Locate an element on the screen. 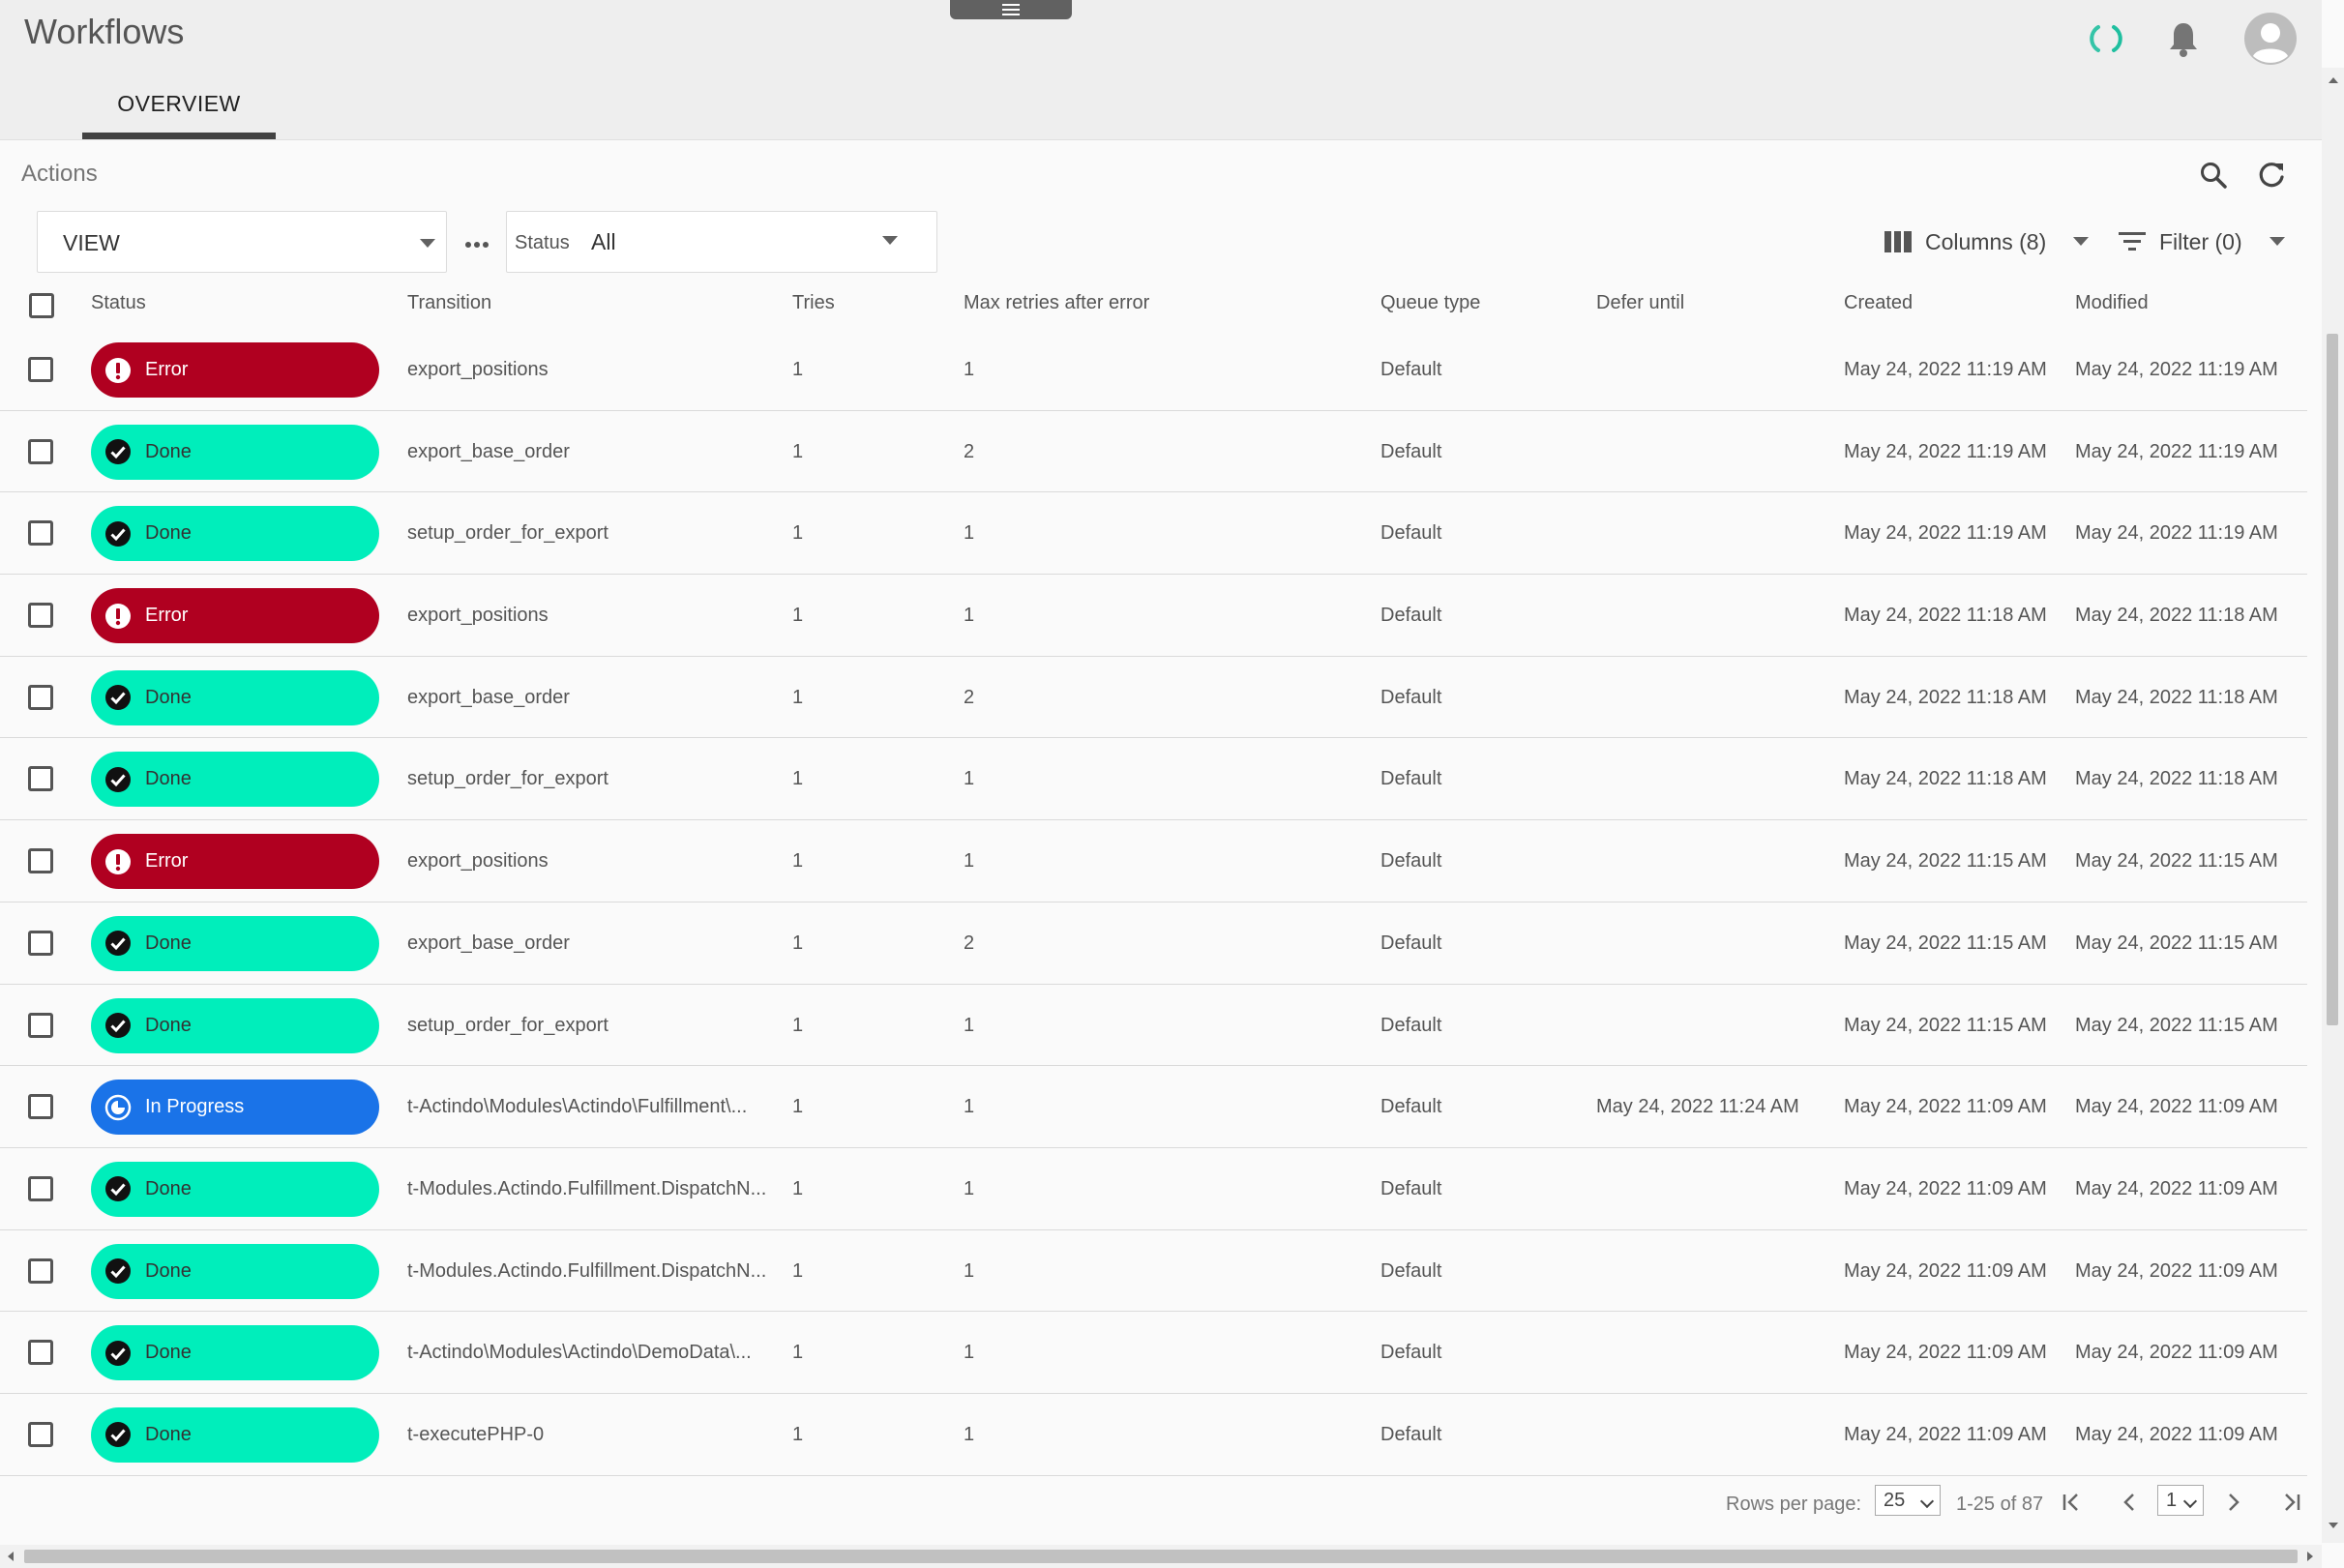 The height and width of the screenshot is (1568, 2344). notifications-button is located at coordinates (2183, 39).